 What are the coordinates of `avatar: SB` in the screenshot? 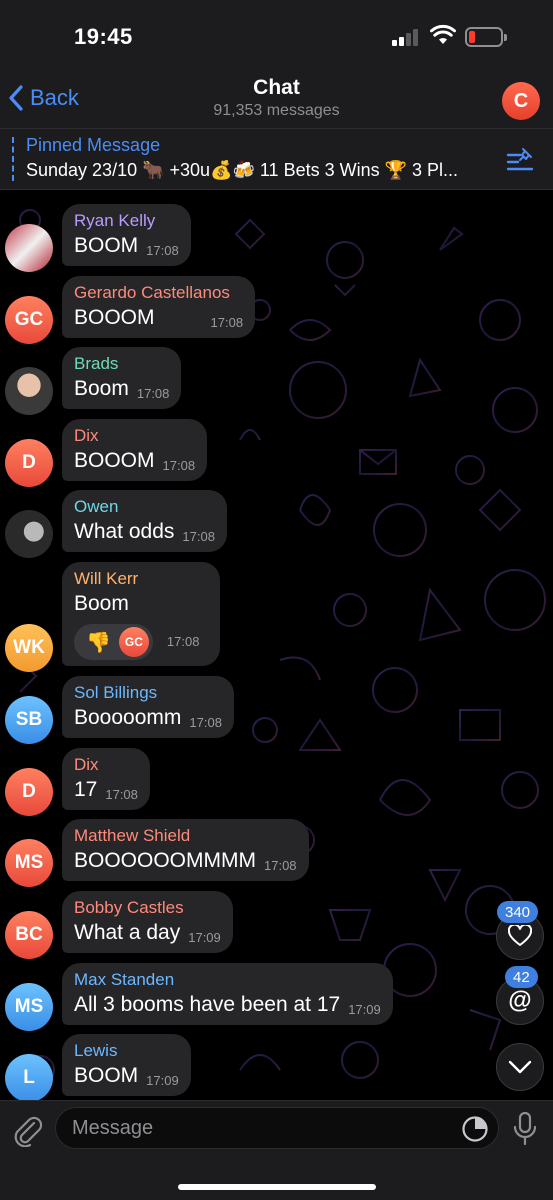 It's located at (29, 720).